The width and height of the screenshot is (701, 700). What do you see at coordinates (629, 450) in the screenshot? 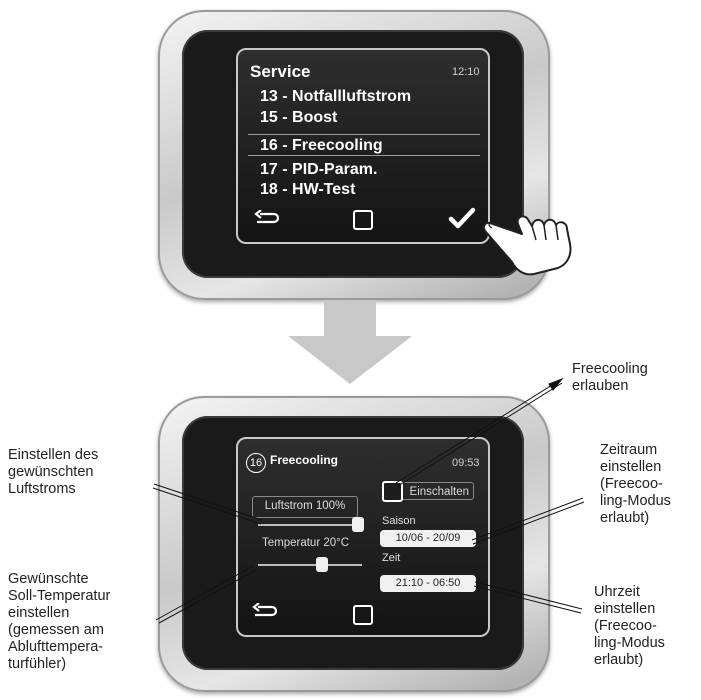
I see `annotation-line: Zeitraum` at bounding box center [629, 450].